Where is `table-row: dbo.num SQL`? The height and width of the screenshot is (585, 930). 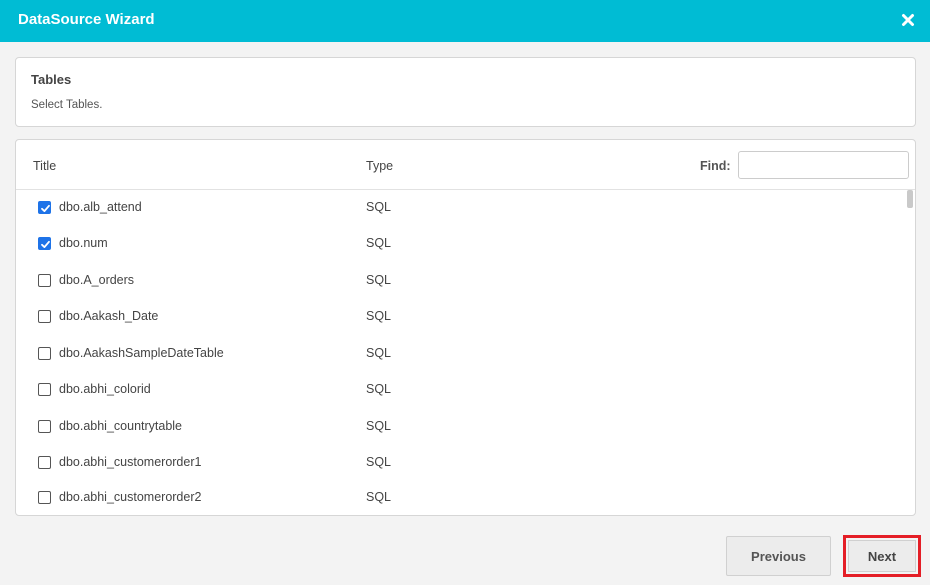
table-row: dbo.num SQL is located at coordinates (461, 244).